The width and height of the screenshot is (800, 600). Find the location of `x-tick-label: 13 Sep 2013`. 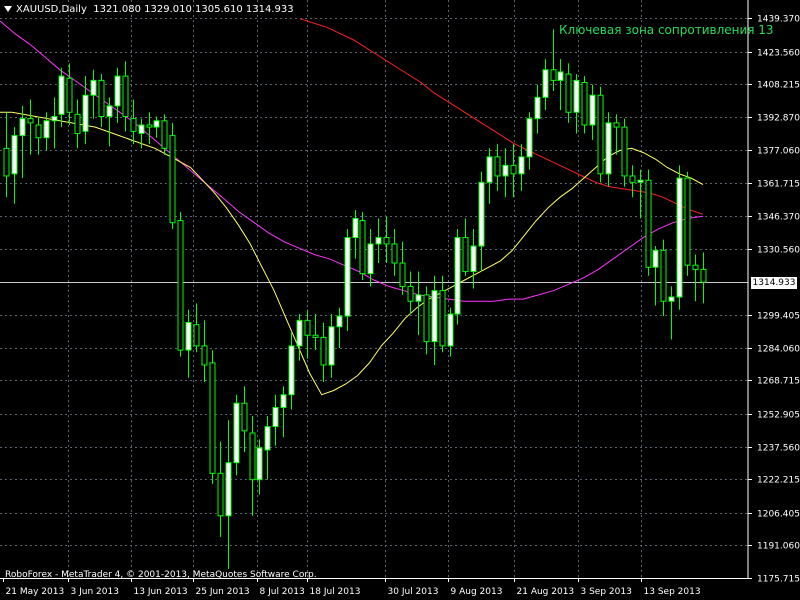

x-tick-label: 13 Sep 2013 is located at coordinates (672, 592).